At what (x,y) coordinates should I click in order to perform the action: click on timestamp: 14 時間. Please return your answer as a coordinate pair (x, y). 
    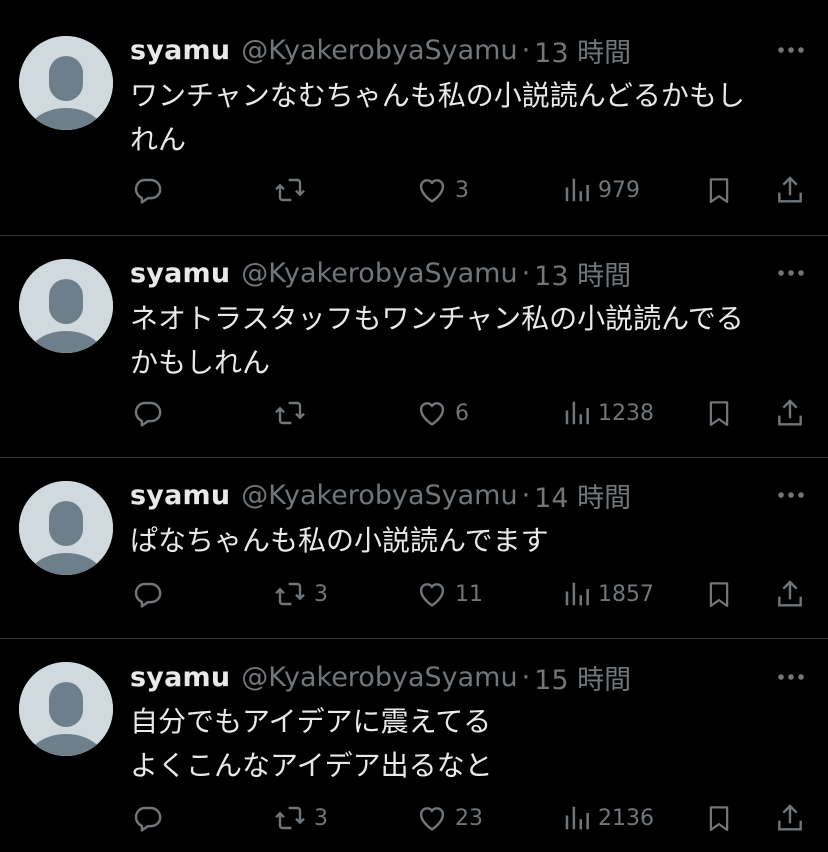
    Looking at the image, I should click on (582, 495).